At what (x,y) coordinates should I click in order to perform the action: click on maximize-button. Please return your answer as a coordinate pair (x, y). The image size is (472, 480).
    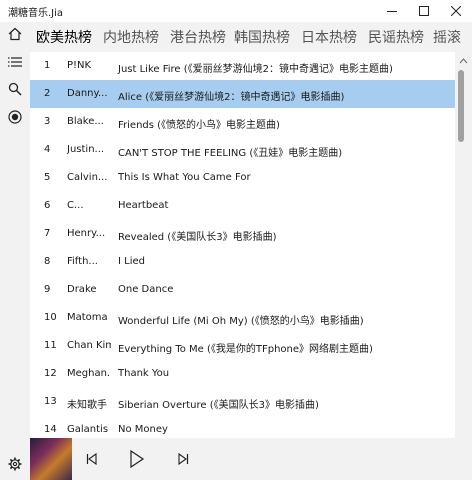
    Looking at the image, I should click on (424, 11).